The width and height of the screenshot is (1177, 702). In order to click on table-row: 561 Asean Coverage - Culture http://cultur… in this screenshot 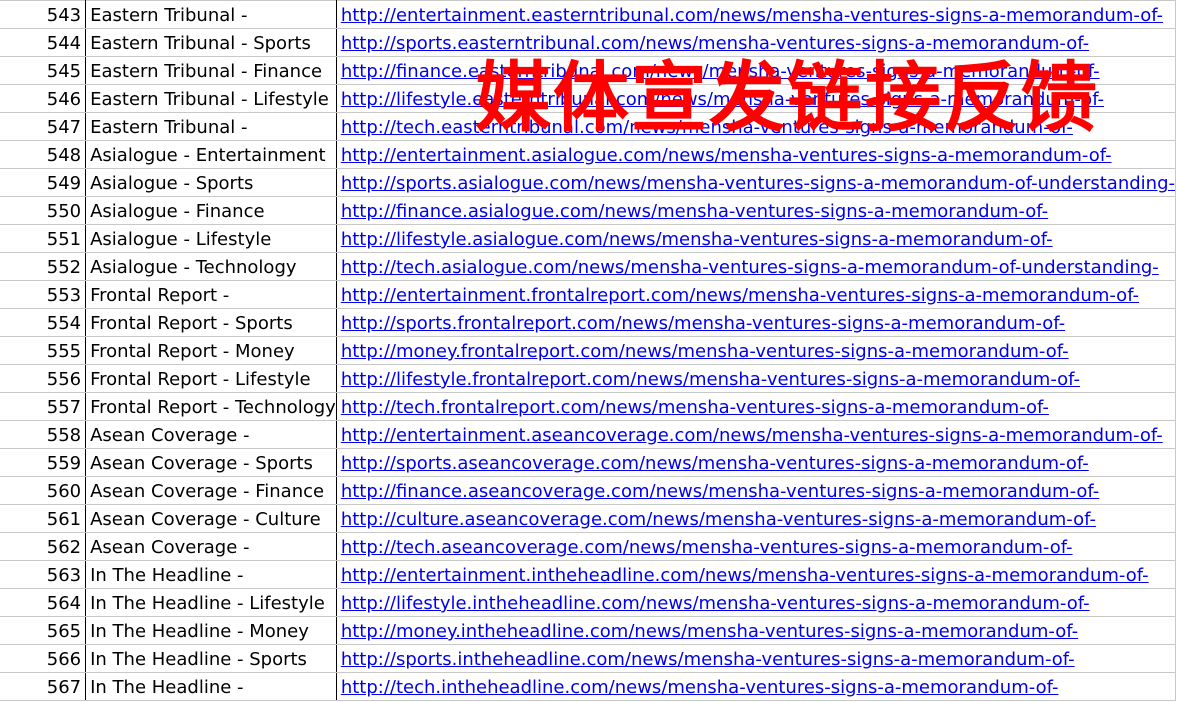, I will do `click(588, 518)`.